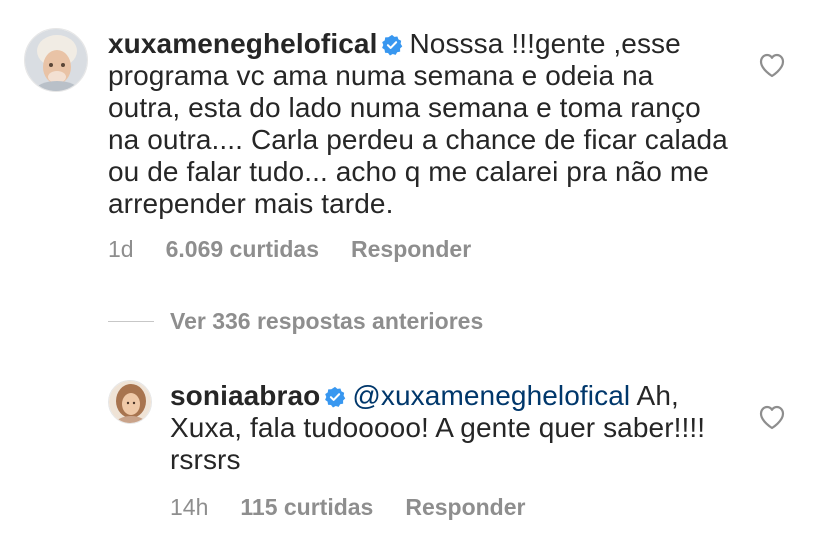 The image size is (828, 553). What do you see at coordinates (306, 507) in the screenshot?
I see `comment-likes: 115 curtidas` at bounding box center [306, 507].